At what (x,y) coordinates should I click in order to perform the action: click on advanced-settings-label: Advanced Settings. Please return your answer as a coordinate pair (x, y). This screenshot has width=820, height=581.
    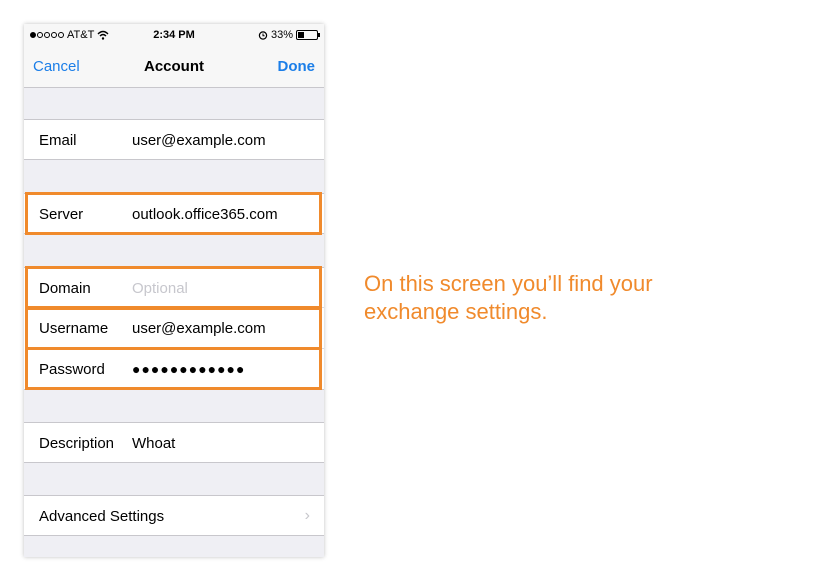
    Looking at the image, I should click on (102, 516).